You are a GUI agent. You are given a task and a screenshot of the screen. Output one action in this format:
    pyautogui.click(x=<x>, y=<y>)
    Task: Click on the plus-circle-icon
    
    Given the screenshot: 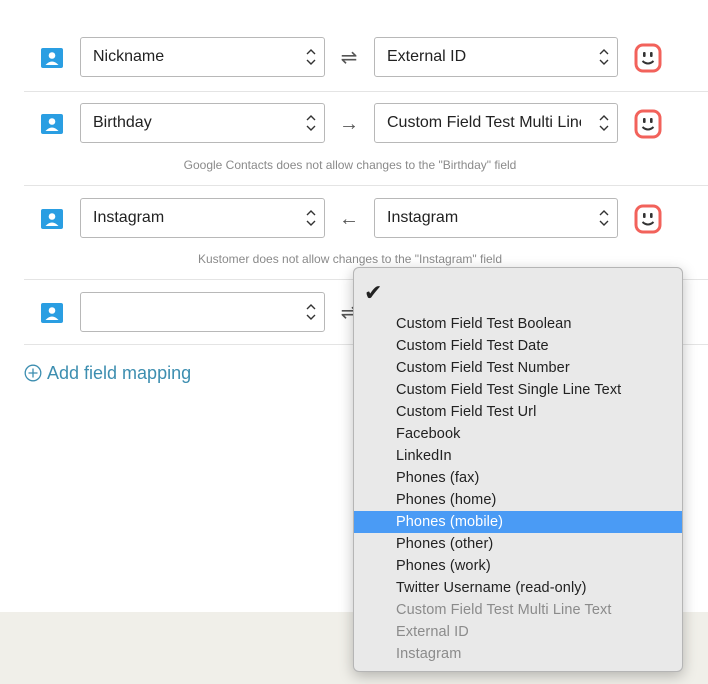 What is the action you would take?
    pyautogui.click(x=33, y=373)
    